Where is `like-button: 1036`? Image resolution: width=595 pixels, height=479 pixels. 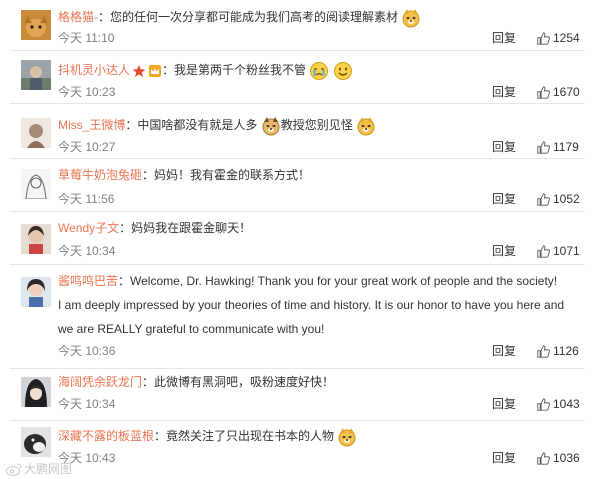
like-button: 1036 is located at coordinates (558, 458).